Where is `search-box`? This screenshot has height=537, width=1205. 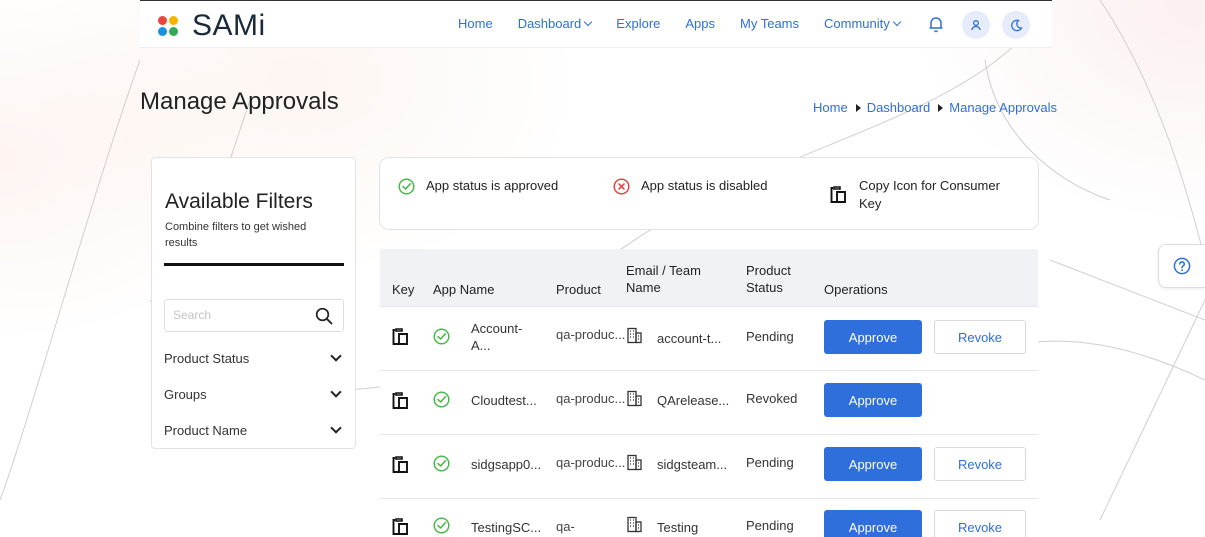 search-box is located at coordinates (254, 315).